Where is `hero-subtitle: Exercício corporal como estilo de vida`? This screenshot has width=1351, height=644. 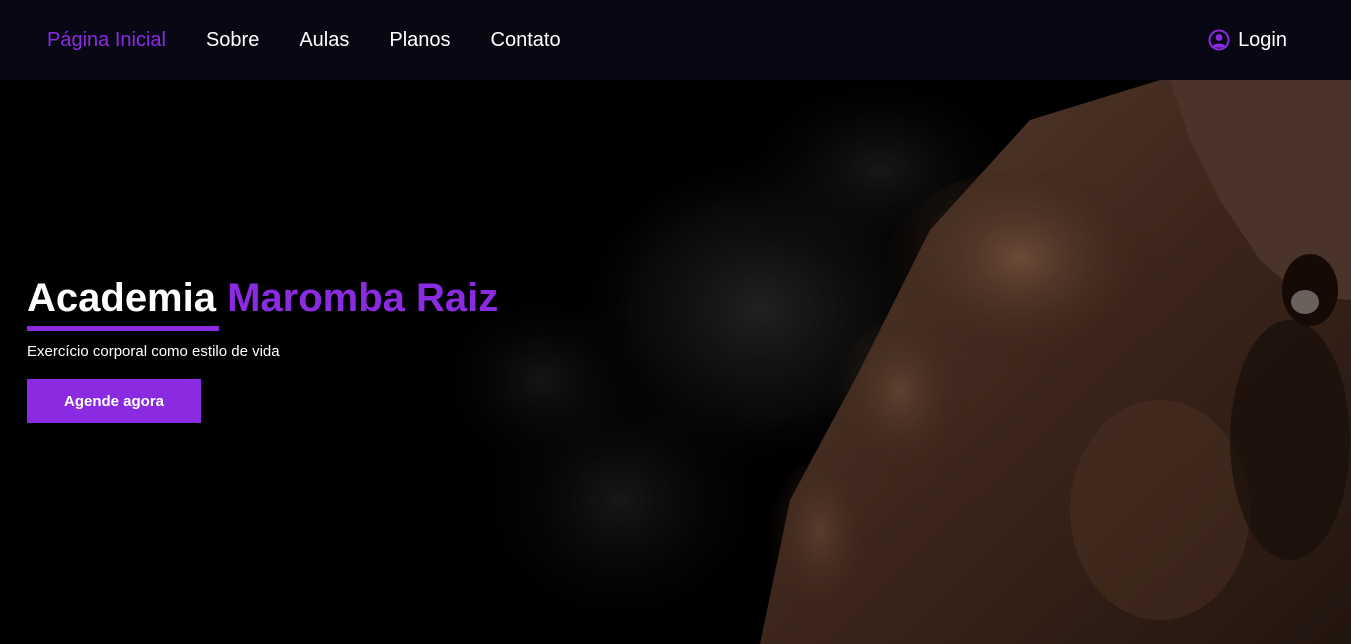
hero-subtitle: Exercício corporal como estilo de vida is located at coordinates (153, 351).